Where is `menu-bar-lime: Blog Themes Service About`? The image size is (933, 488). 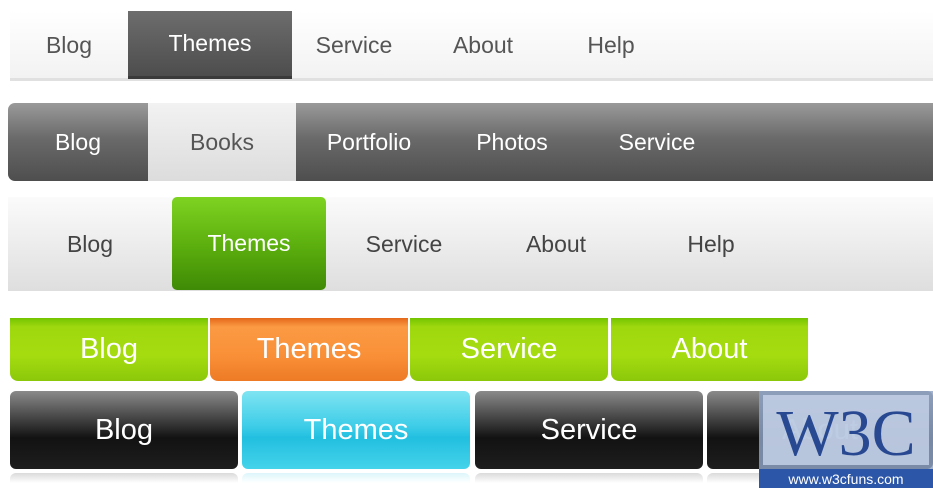
menu-bar-lime: Blog Themes Service About is located at coordinates (410, 349).